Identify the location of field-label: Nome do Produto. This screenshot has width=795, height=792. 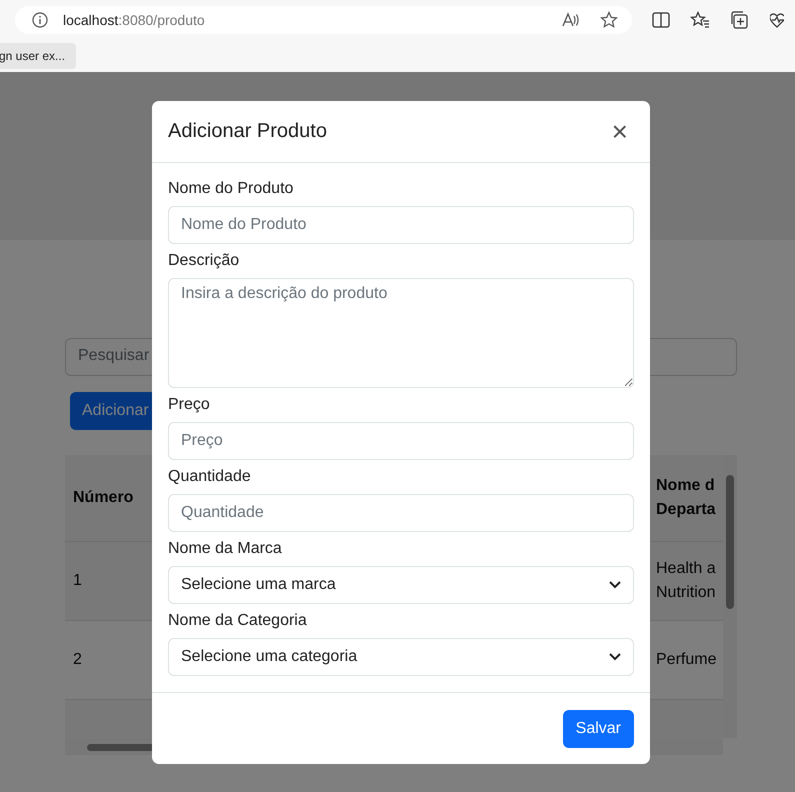
(231, 189).